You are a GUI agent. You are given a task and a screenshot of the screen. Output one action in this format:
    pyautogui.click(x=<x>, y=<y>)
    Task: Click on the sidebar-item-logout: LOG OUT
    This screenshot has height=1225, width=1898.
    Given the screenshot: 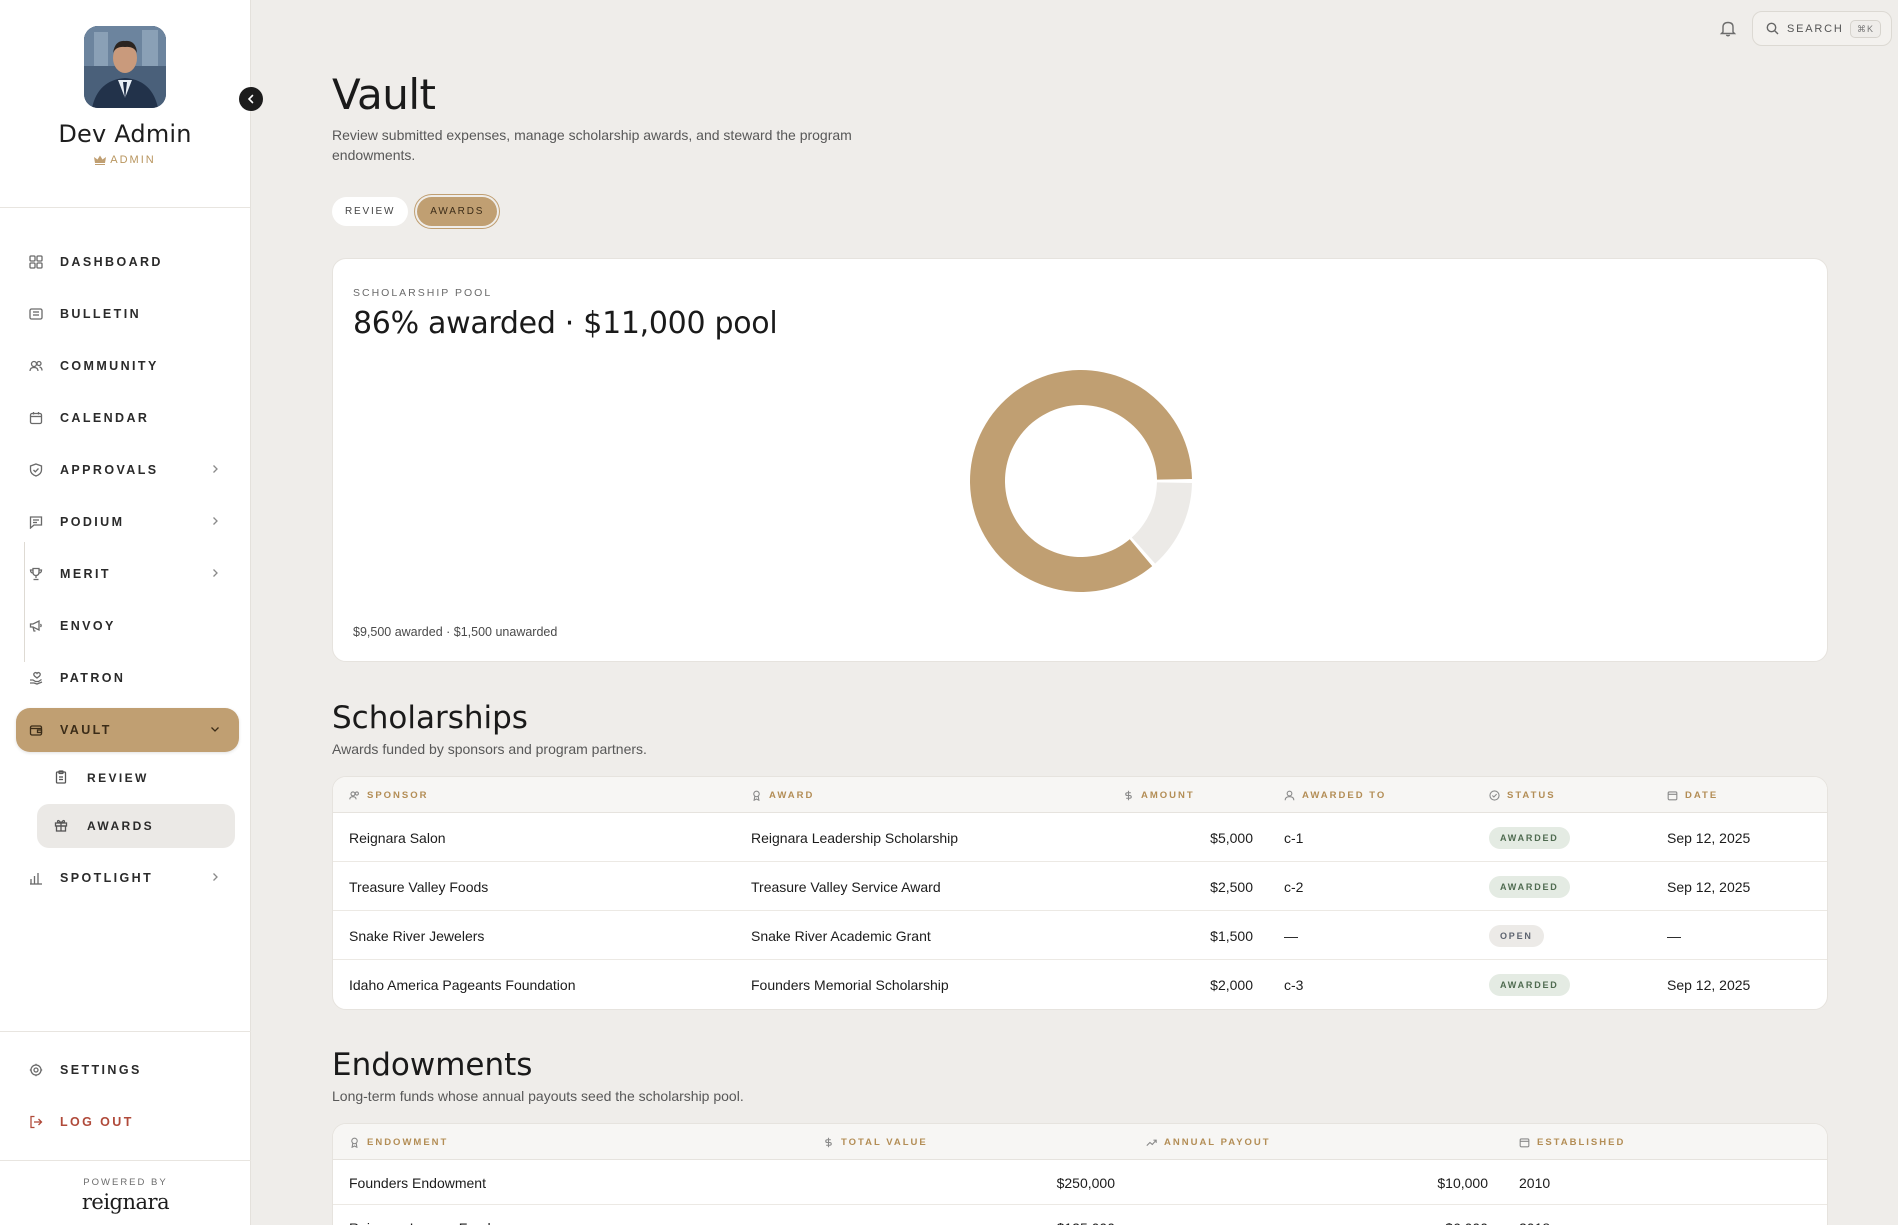 What is the action you would take?
    pyautogui.click(x=127, y=1122)
    